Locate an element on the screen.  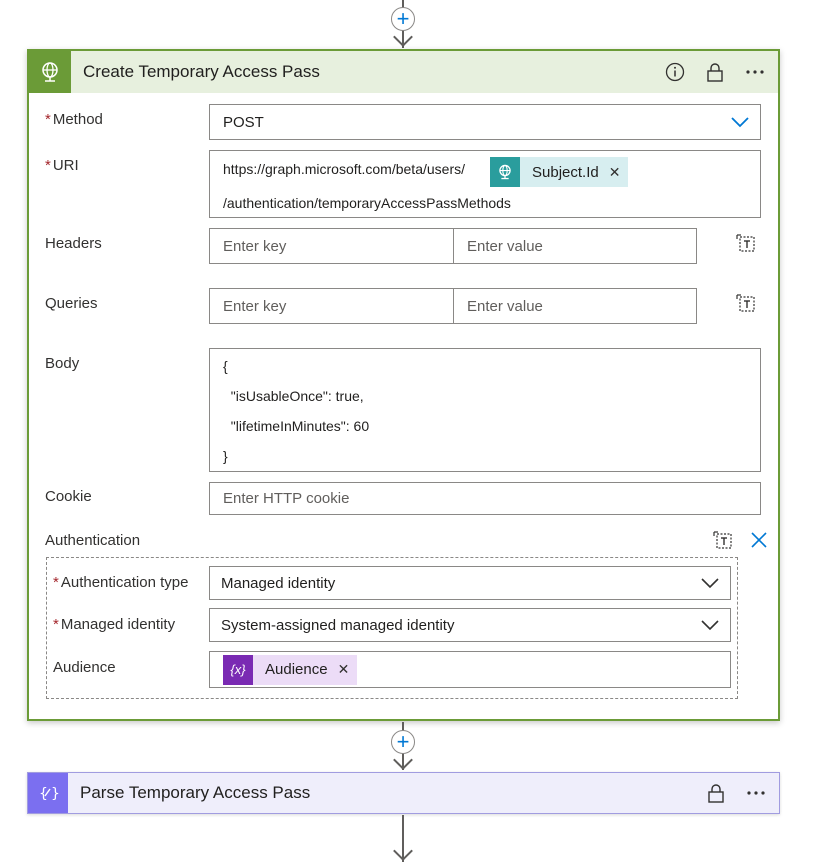
cookie-input: Enter HTTP cookie is located at coordinates (485, 498).